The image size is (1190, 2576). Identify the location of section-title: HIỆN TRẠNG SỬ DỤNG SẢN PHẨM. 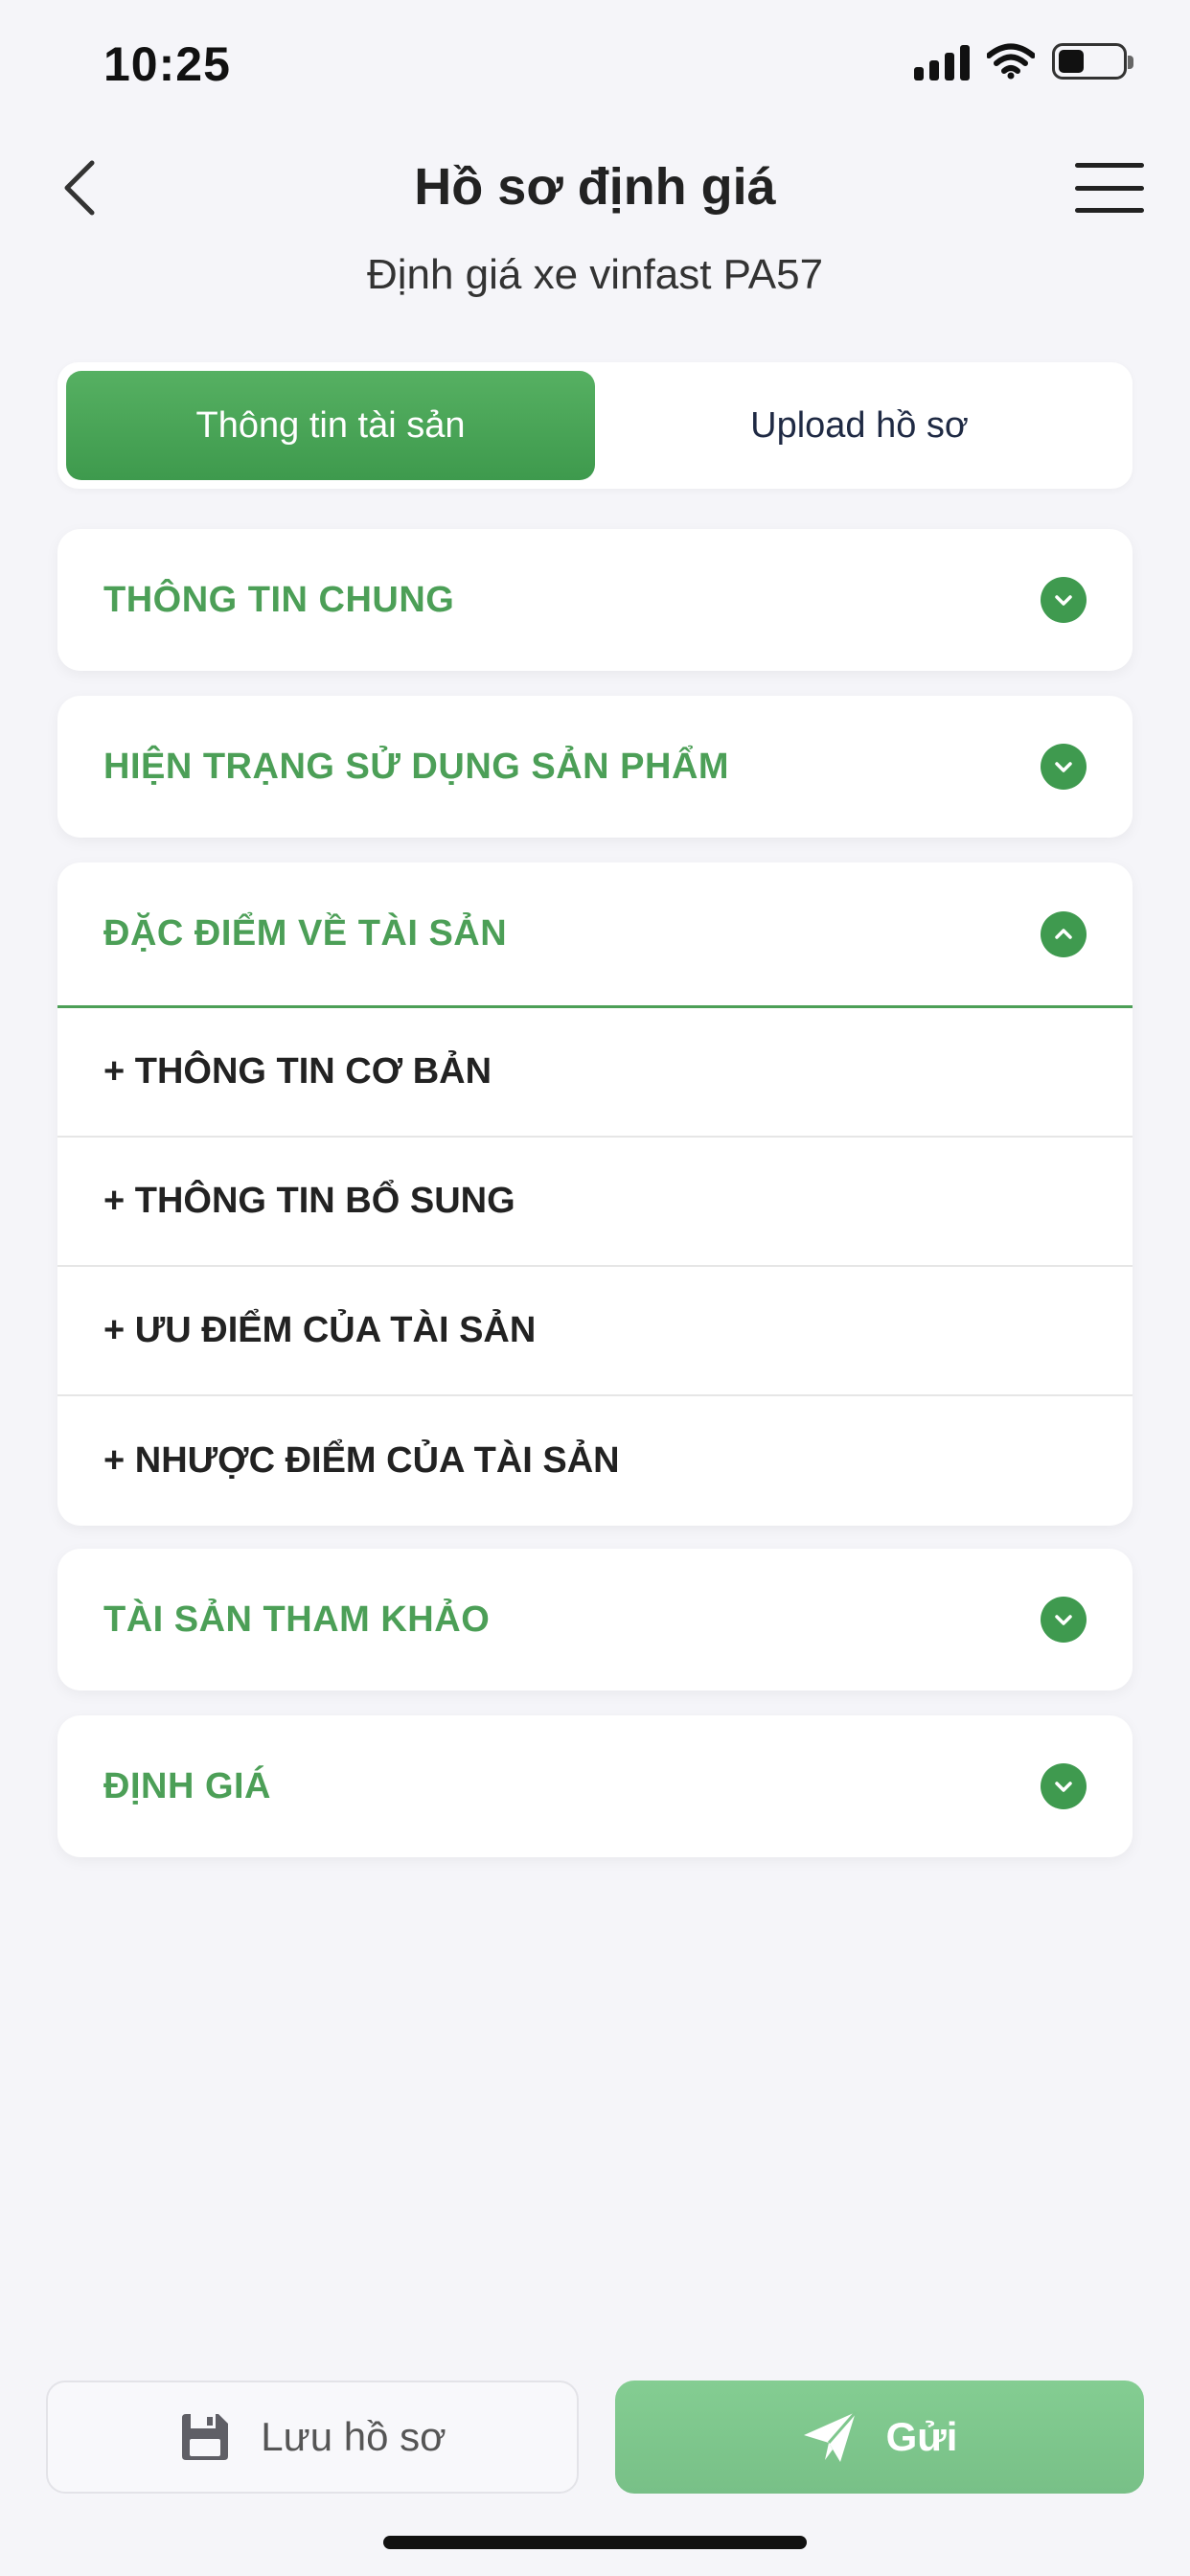
(417, 766).